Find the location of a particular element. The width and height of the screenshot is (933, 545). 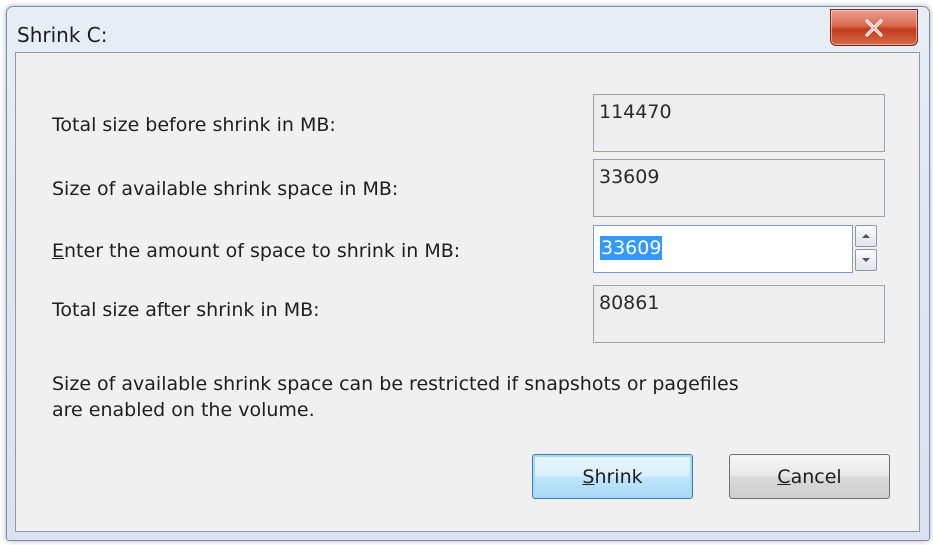

cancel-button: Cancel is located at coordinates (809, 476).